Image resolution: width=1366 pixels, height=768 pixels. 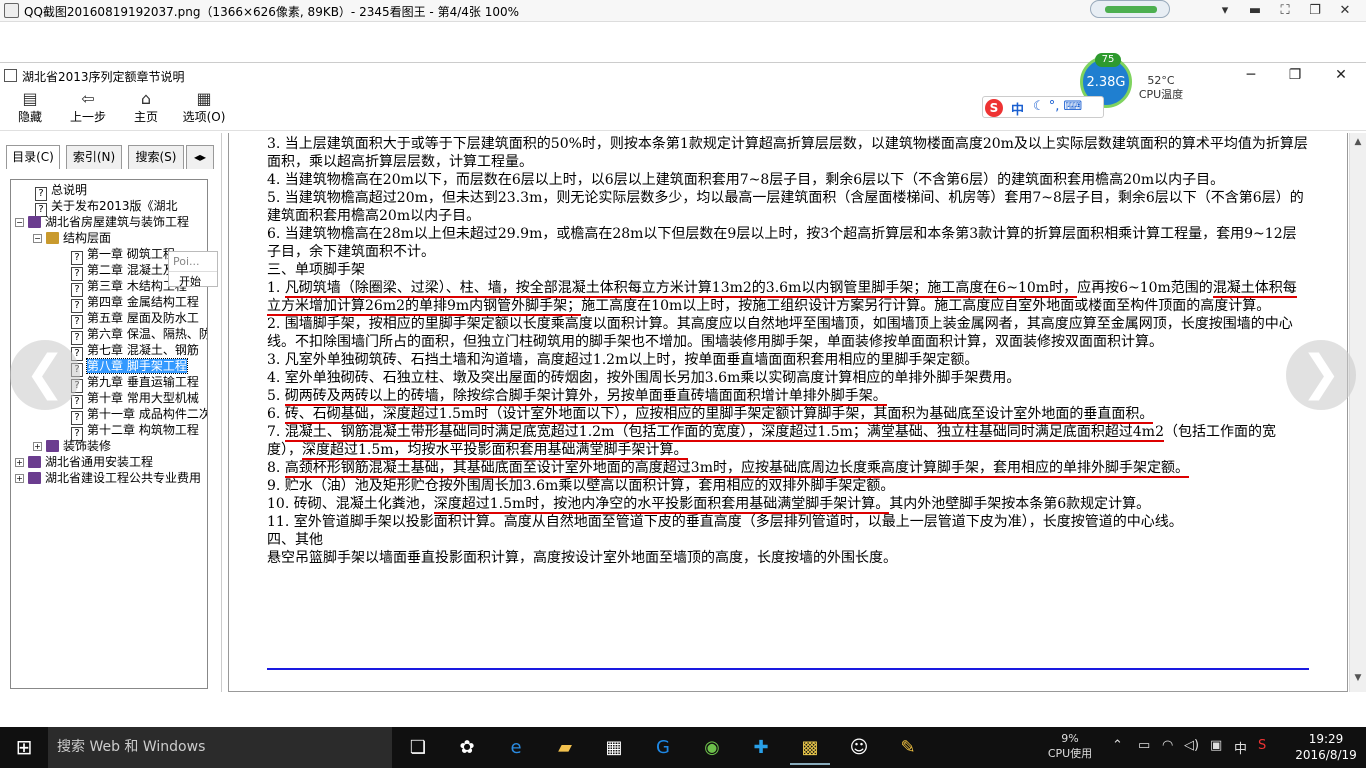 What do you see at coordinates (84, 462) in the screenshot?
I see `tree-item: + 湖北省通用安装工程` at bounding box center [84, 462].